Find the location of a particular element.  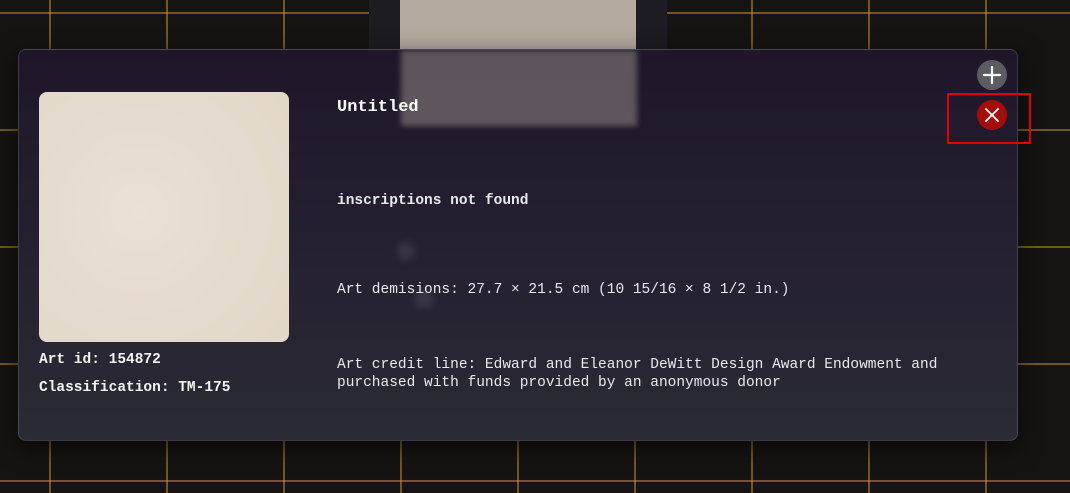

add-button is located at coordinates (992, 75).